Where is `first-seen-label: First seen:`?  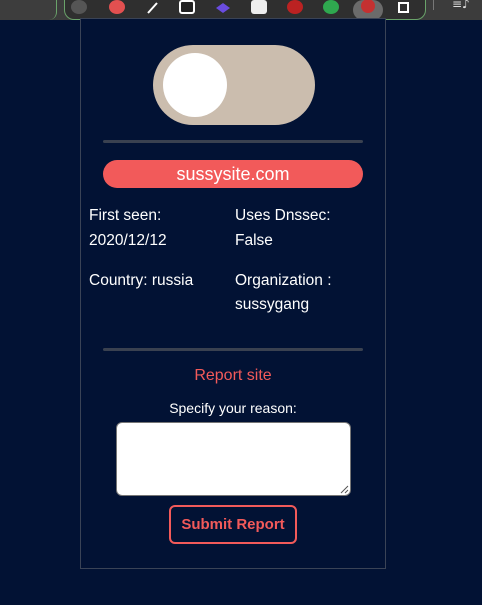
first-seen-label: First seen: is located at coordinates (125, 215).